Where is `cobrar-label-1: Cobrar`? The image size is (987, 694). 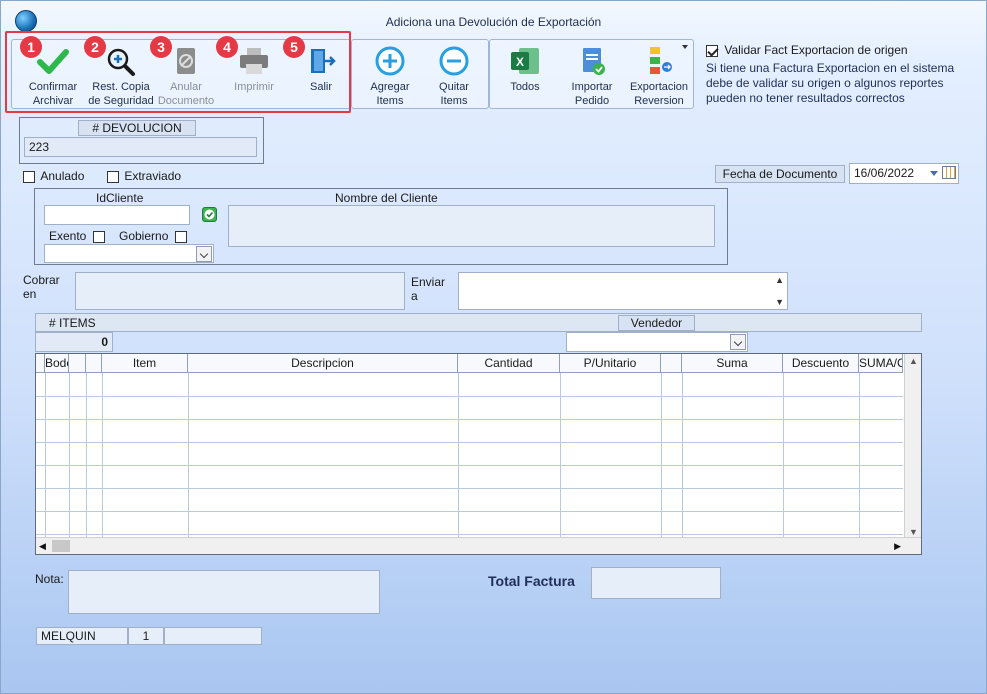
cobrar-label-1: Cobrar is located at coordinates (41, 280).